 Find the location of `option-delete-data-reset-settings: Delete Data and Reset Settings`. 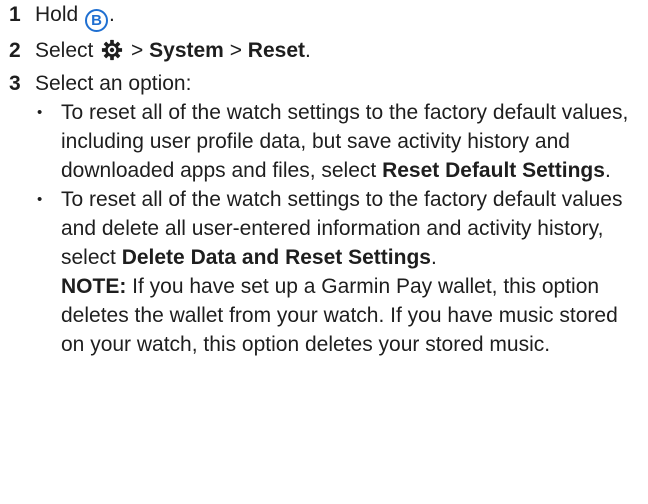

option-delete-data-reset-settings: Delete Data and Reset Settings is located at coordinates (276, 257).